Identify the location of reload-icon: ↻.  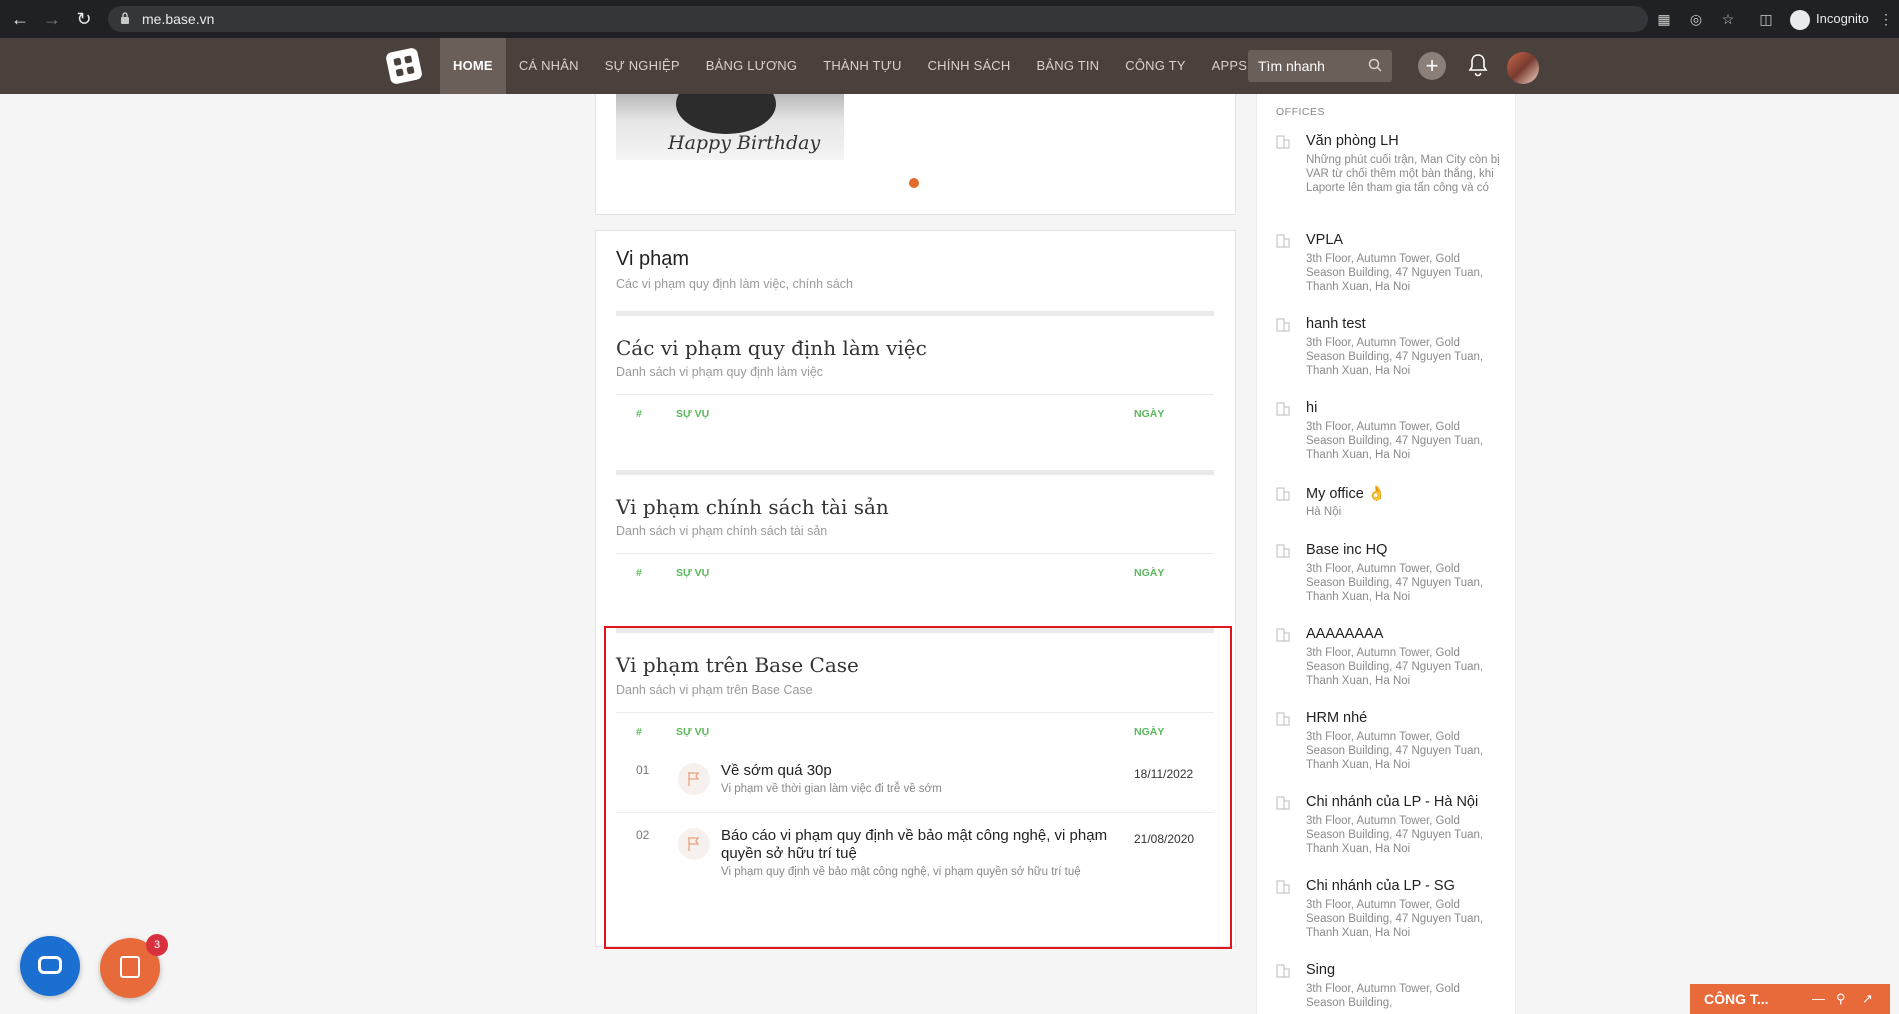
(84, 19).